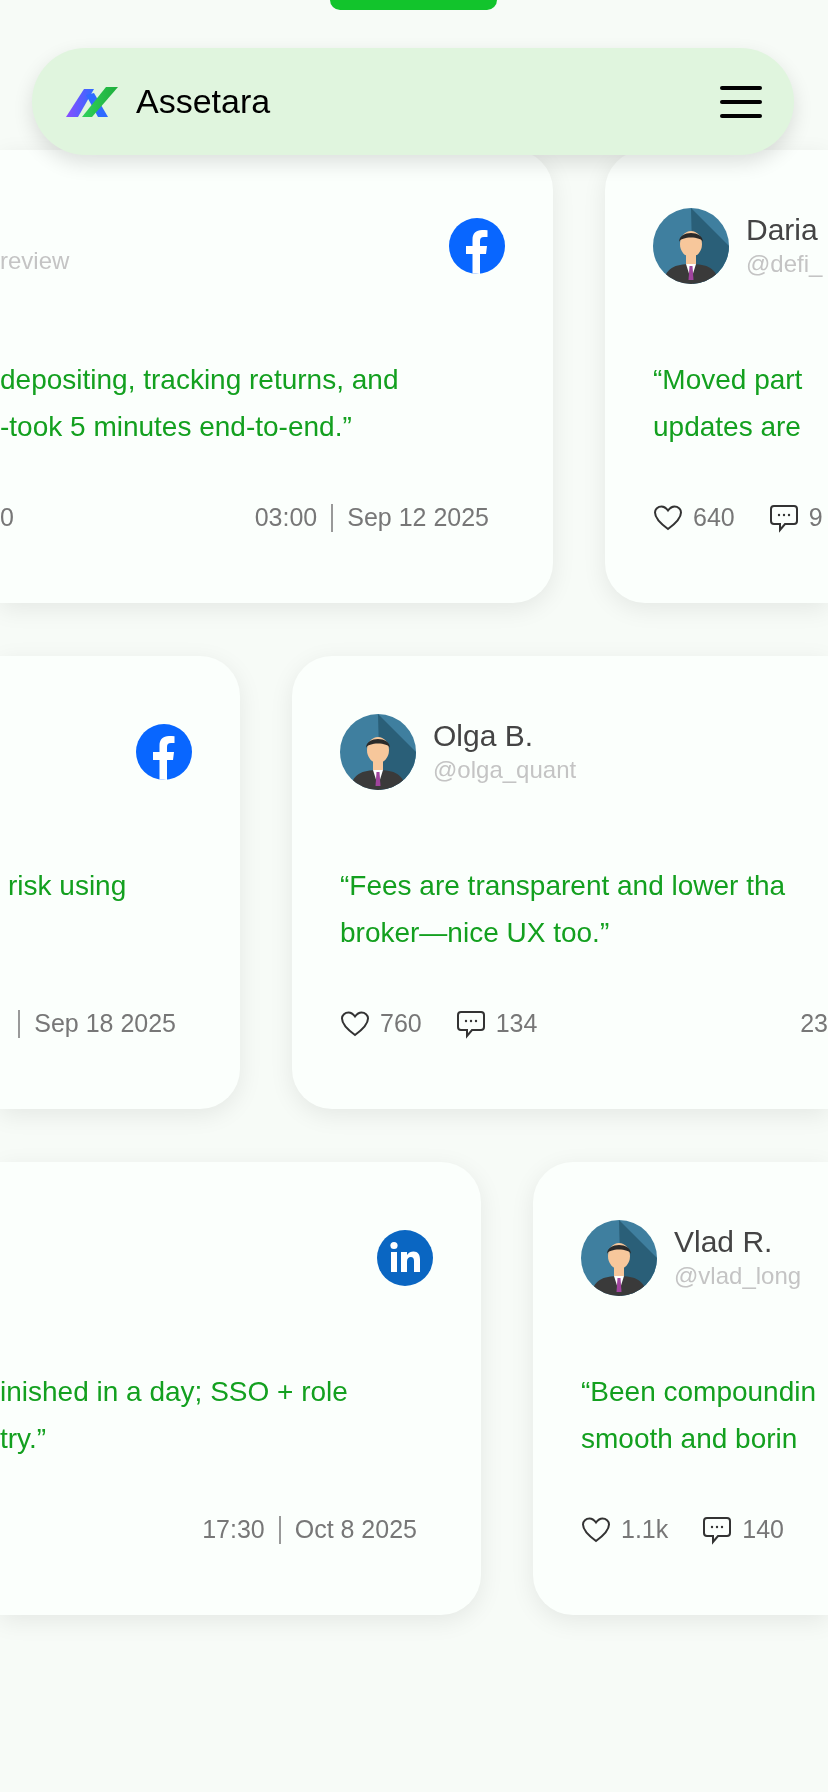 The height and width of the screenshot is (1792, 828). Describe the element at coordinates (176, 427) in the screenshot. I see `quote-text: -took 5 minutes end-to-end.”` at that location.